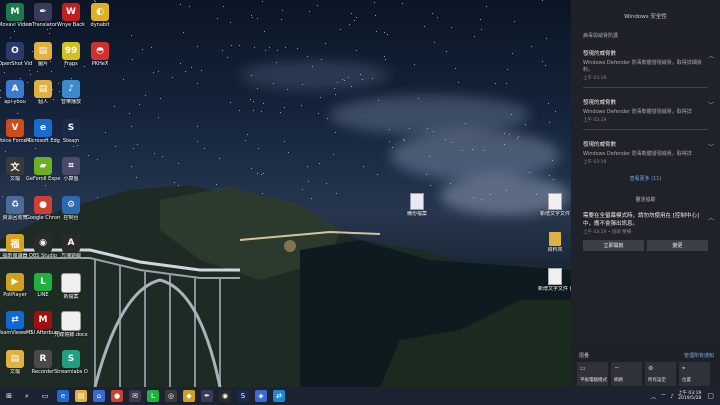 The image size is (720, 405). Describe the element at coordinates (15, 12) in the screenshot. I see `movavi-icon: M` at that location.